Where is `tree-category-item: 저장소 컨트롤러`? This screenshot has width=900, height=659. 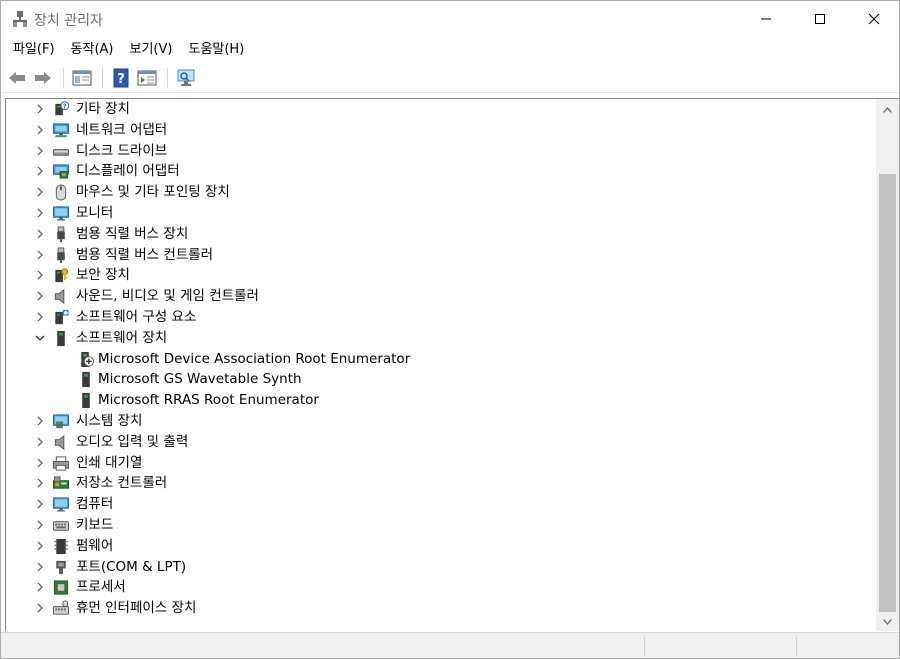 tree-category-item: 저장소 컨트롤러 is located at coordinates (438, 483).